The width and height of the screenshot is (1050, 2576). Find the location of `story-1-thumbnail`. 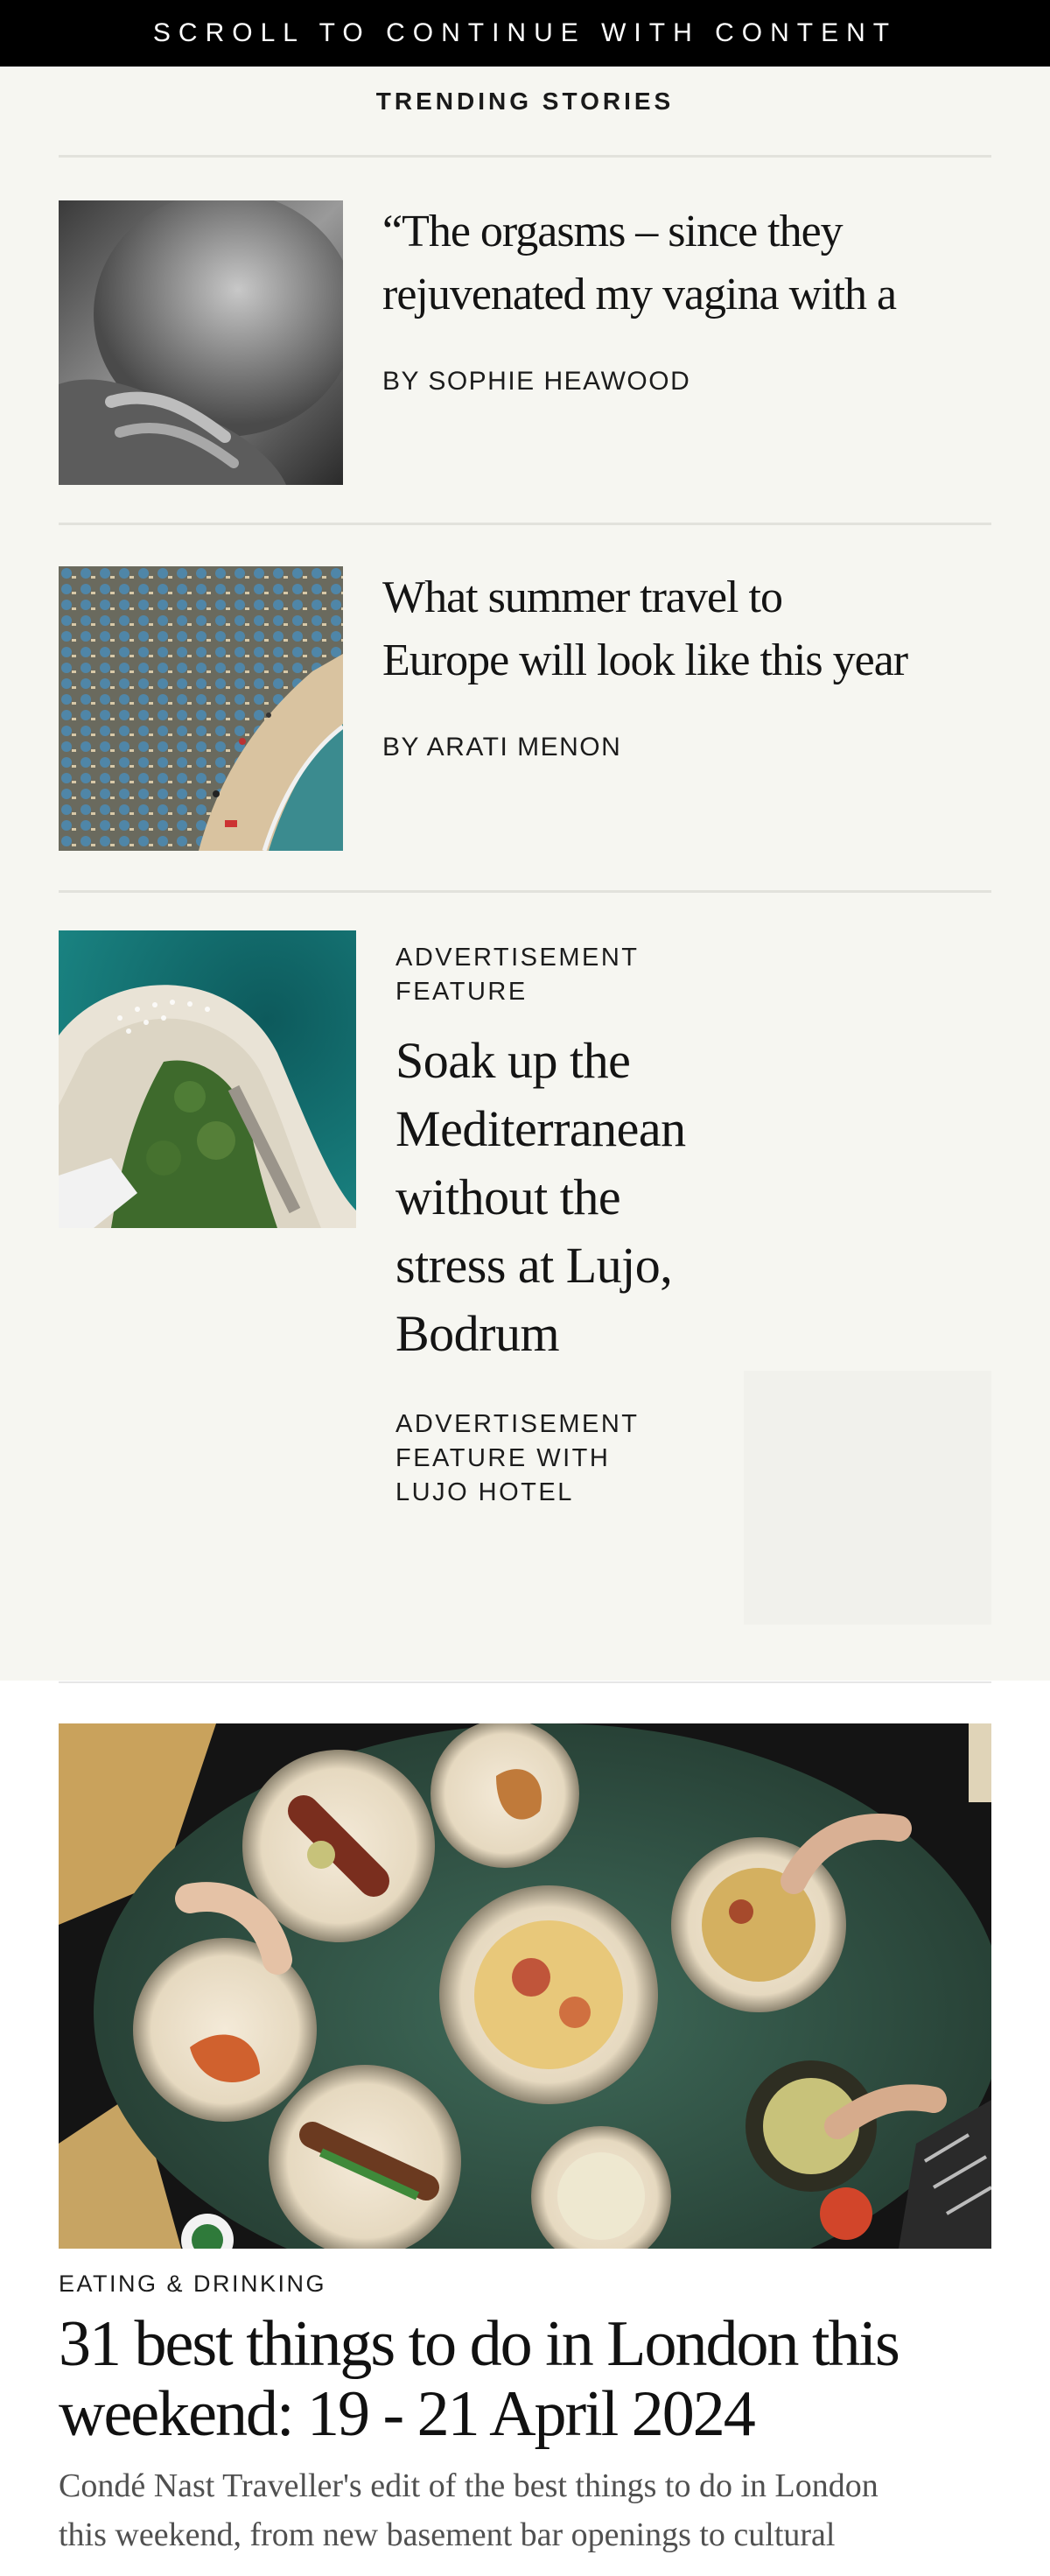

story-1-thumbnail is located at coordinates (201, 343).